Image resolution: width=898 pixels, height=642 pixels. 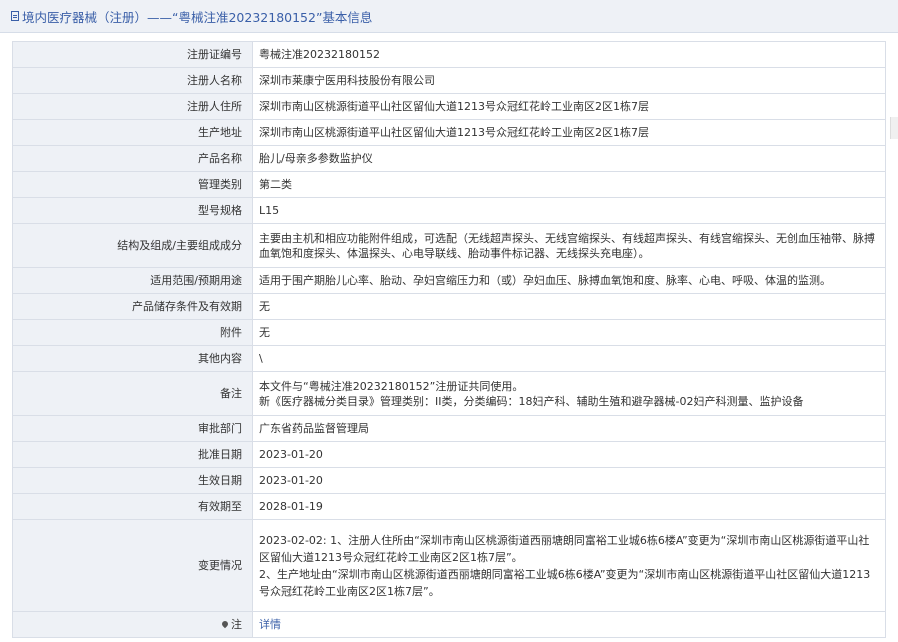 I want to click on row-label-storage-validity: 产品储存条件及有效期, so click(x=132, y=306).